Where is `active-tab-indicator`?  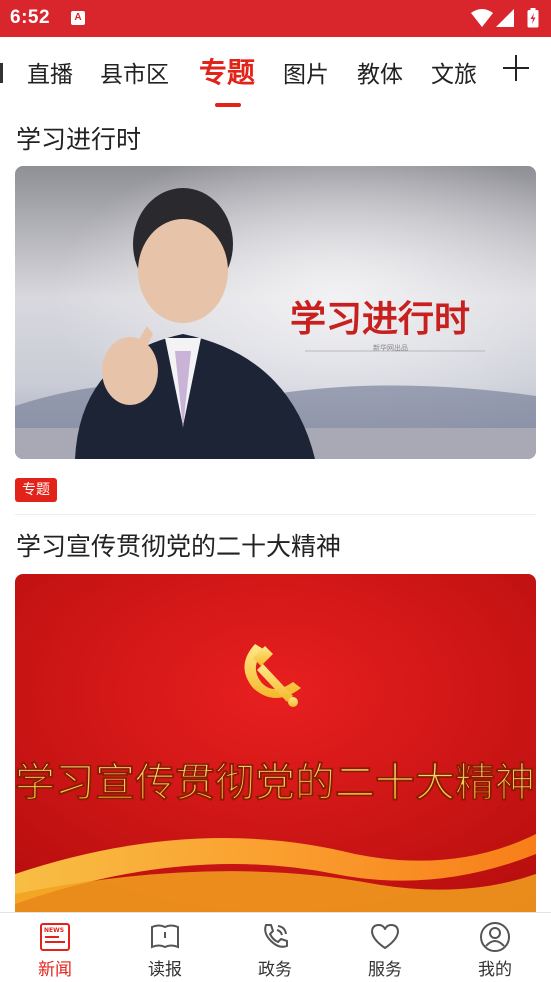 active-tab-indicator is located at coordinates (228, 105).